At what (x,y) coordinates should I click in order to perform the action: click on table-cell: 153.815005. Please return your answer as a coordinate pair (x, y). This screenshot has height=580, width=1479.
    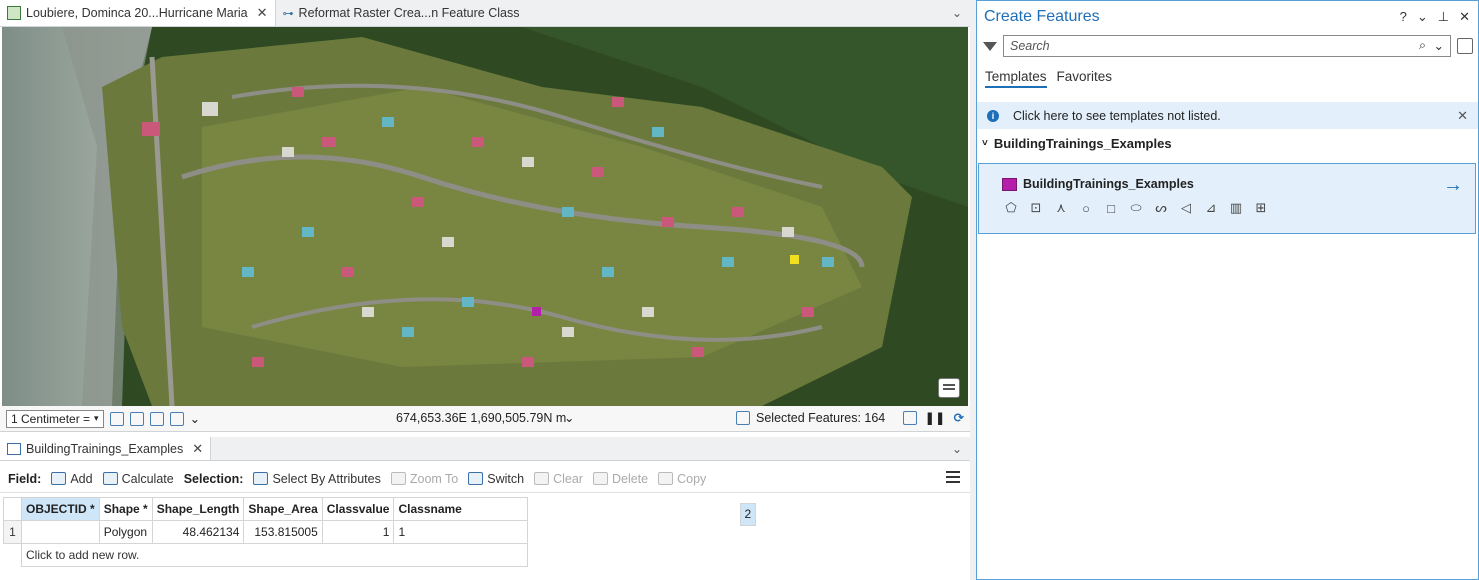
    Looking at the image, I should click on (283, 532).